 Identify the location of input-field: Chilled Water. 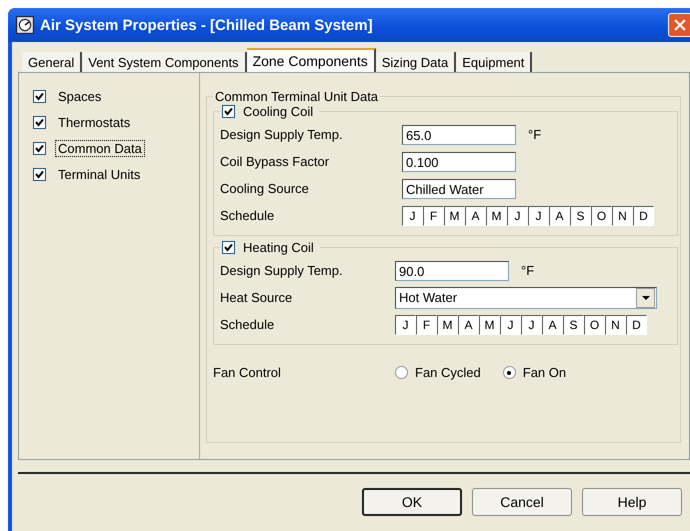
(459, 188).